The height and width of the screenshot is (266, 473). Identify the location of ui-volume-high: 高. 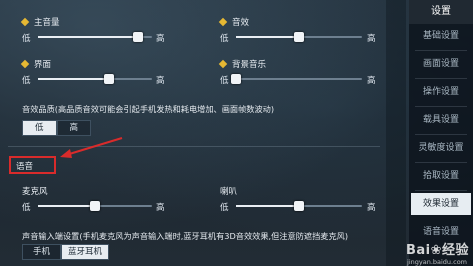
(160, 81).